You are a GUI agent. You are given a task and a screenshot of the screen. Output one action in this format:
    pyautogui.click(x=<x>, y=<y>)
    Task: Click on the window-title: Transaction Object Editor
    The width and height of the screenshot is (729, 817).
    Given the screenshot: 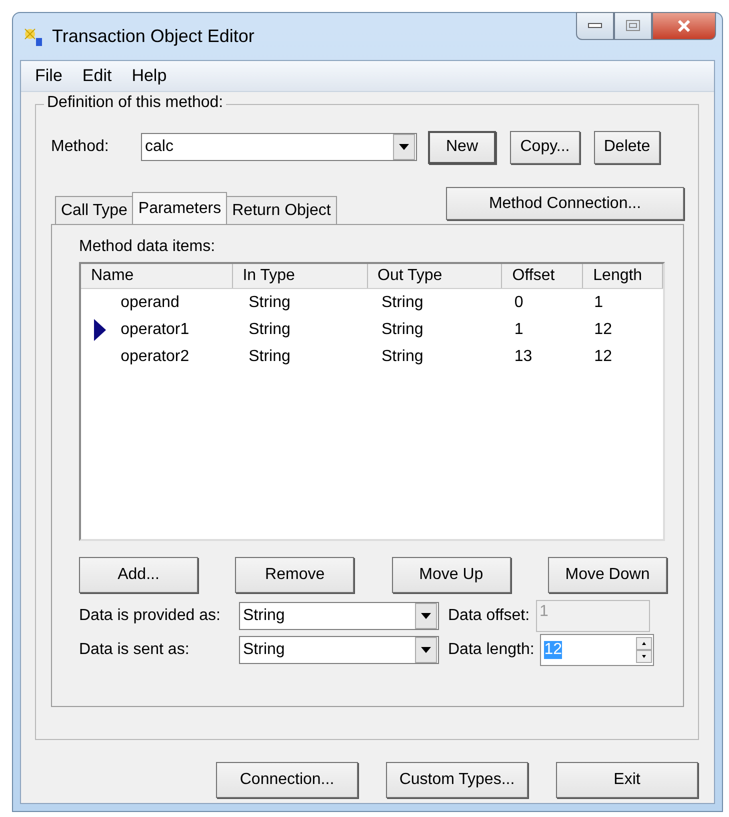 What is the action you would take?
    pyautogui.click(x=153, y=36)
    